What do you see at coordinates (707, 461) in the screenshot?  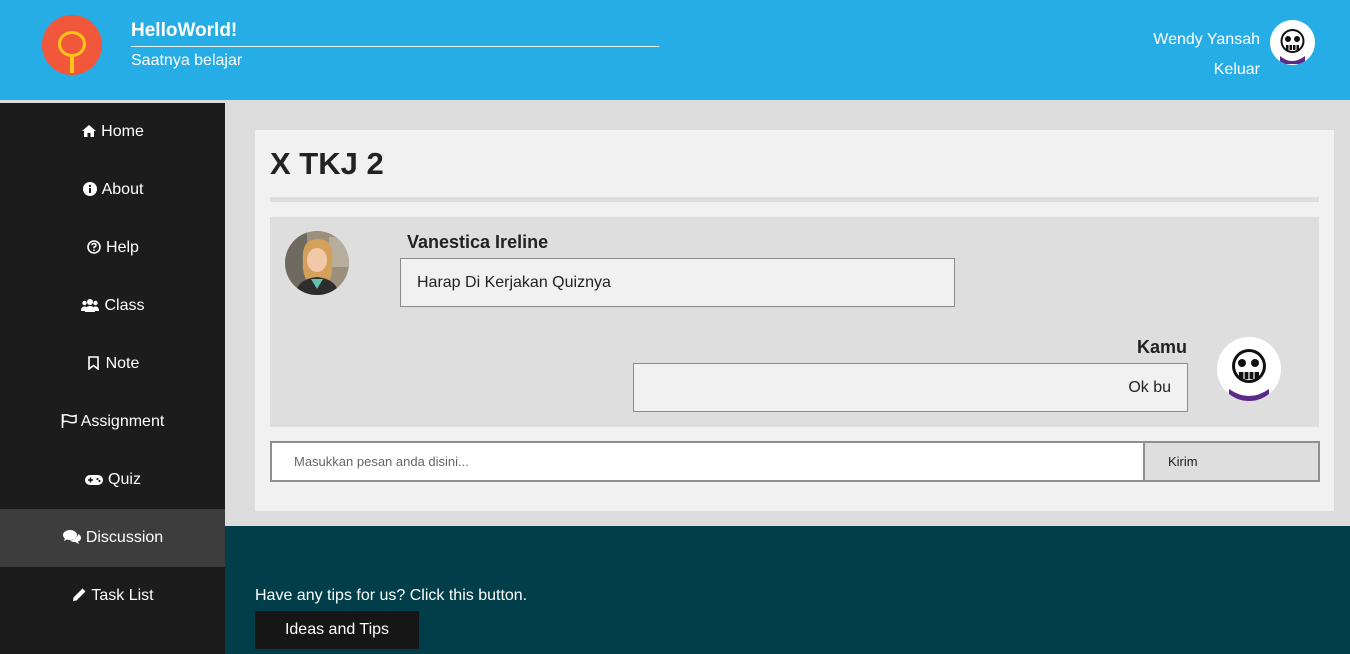 I see `message-input` at bounding box center [707, 461].